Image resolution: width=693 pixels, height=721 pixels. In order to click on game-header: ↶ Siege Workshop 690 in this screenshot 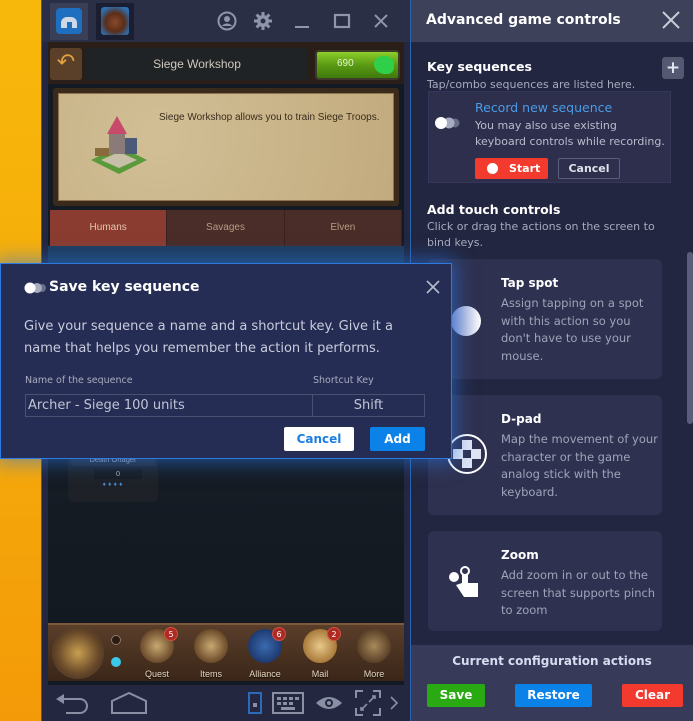, I will do `click(226, 63)`.